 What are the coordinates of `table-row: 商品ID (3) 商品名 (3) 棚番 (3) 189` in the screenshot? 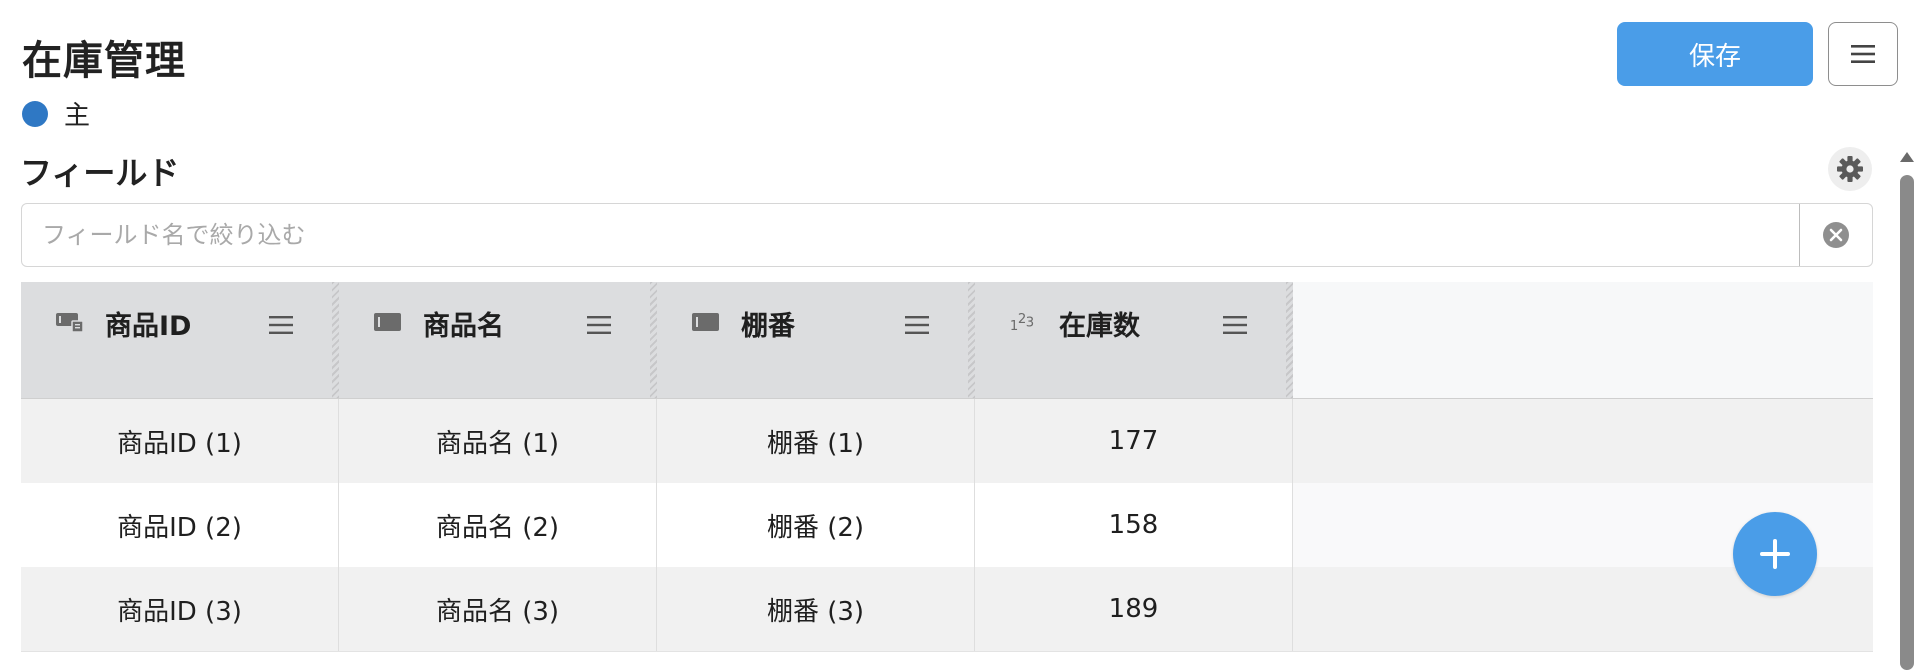 It's located at (947, 609).